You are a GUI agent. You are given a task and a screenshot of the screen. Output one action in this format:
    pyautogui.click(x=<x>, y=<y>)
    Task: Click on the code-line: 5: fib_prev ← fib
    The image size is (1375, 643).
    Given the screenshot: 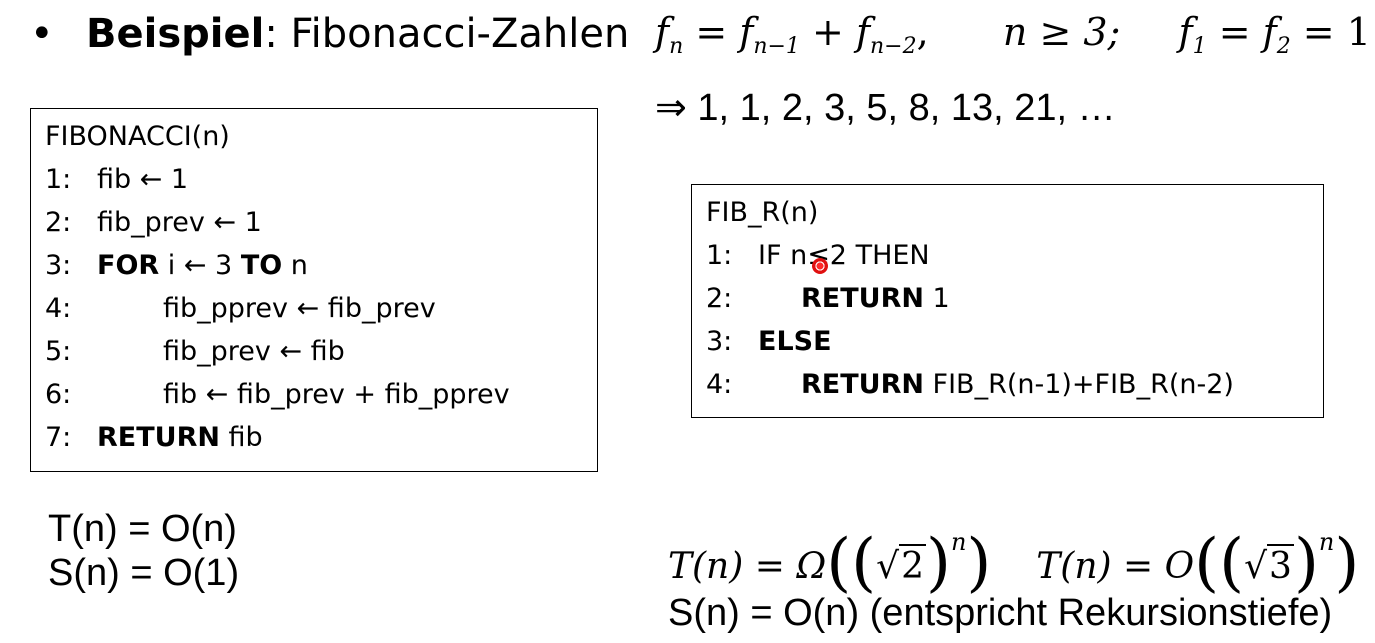 What is the action you would take?
    pyautogui.click(x=195, y=351)
    